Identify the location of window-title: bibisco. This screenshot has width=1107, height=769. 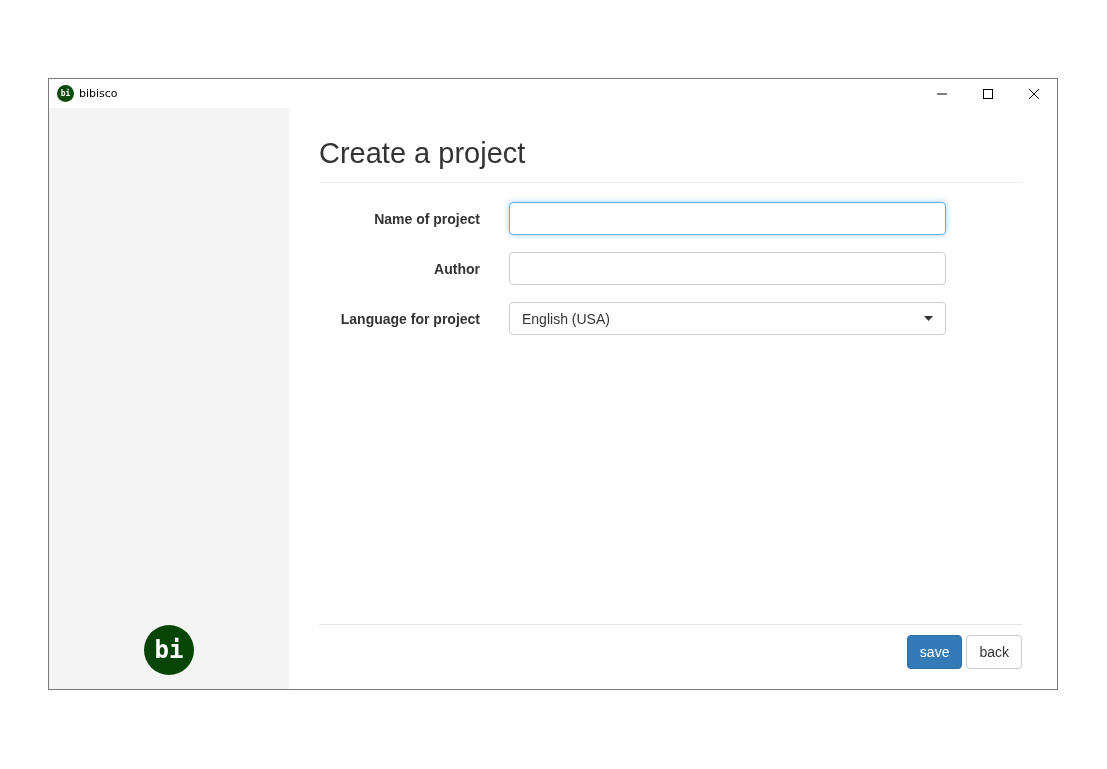
(98, 93).